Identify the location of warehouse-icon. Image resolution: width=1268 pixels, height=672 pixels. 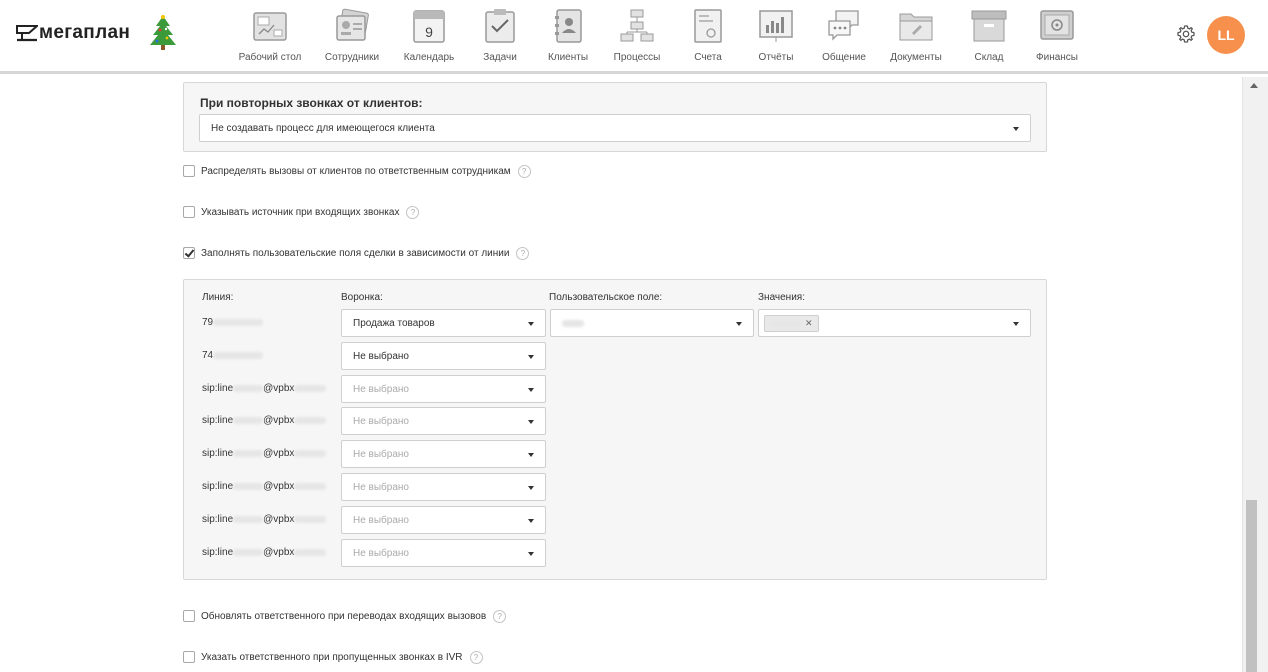
(989, 26).